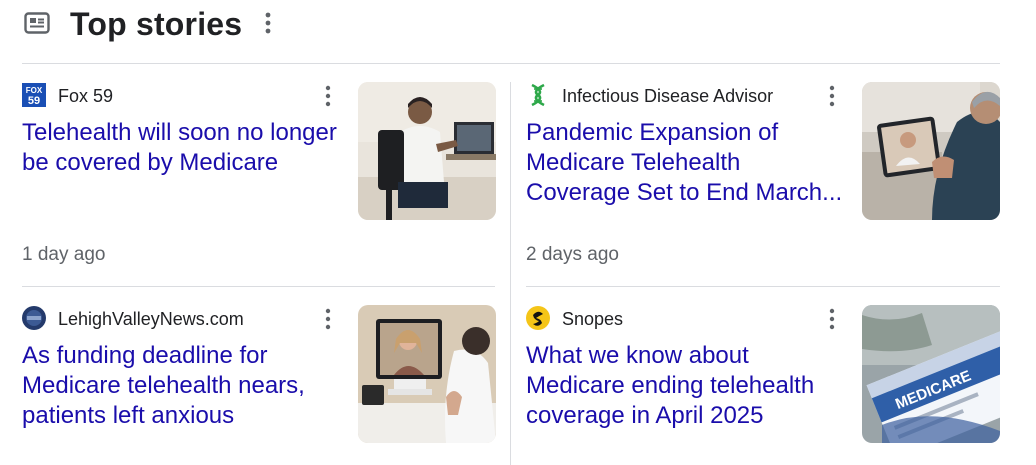 Image resolution: width=1036 pixels, height=465 pixels. Describe the element at coordinates (686, 318) in the screenshot. I see `source-row: Snopes` at that location.